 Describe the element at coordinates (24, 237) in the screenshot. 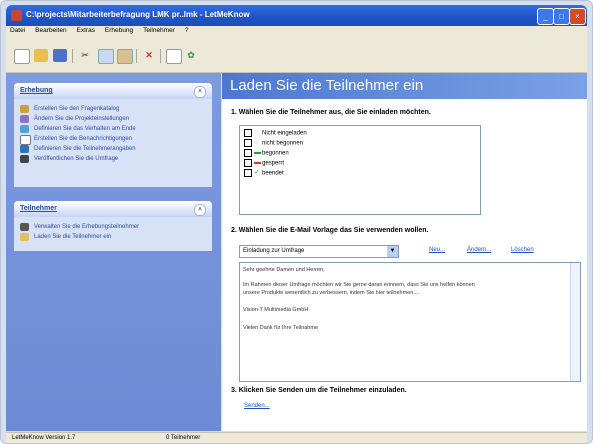

I see `envelope-icon` at that location.